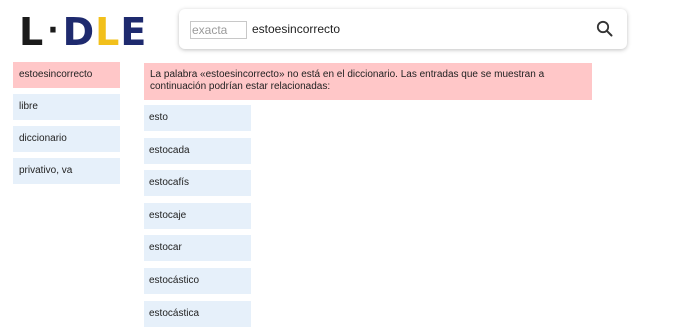 The image size is (689, 332). I want to click on suggestion-item: esto, so click(197, 118).